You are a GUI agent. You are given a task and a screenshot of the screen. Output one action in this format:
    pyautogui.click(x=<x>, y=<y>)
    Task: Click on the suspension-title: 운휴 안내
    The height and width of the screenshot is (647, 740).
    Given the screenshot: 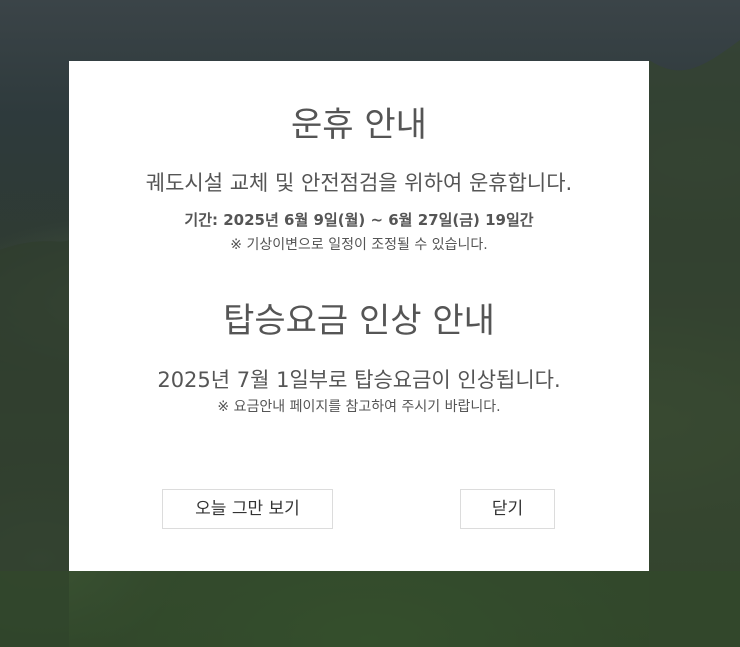 What is the action you would take?
    pyautogui.click(x=359, y=125)
    